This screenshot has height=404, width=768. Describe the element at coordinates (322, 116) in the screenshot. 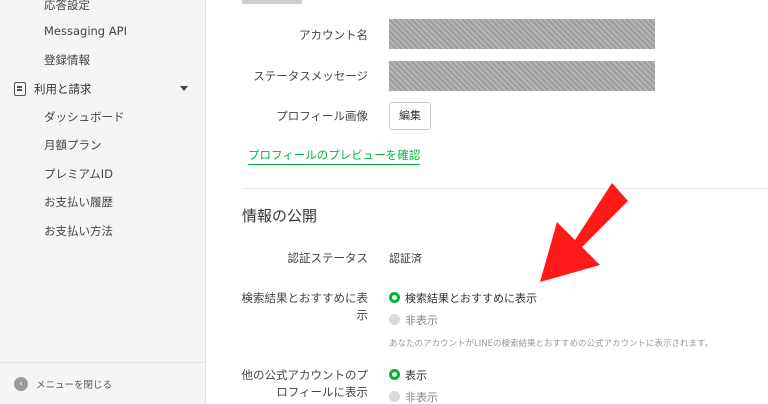

I see `profile-image-label: プロフィール画像` at that location.